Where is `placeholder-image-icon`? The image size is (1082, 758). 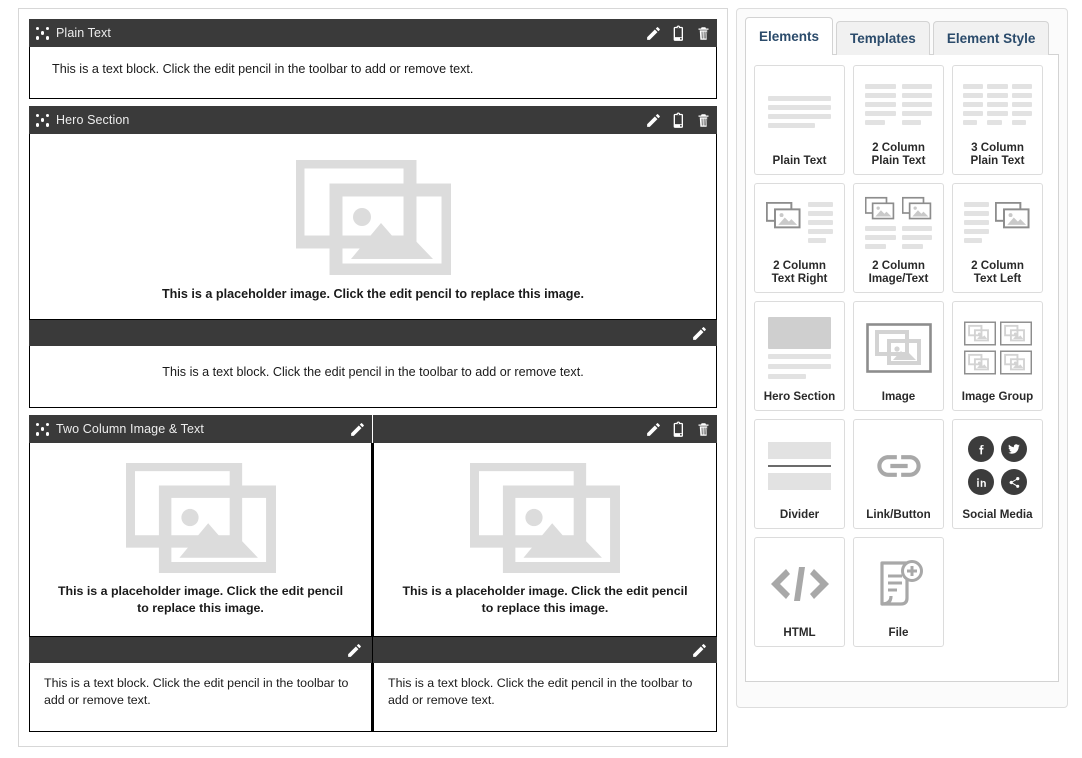 placeholder-image-icon is located at coordinates (545, 518).